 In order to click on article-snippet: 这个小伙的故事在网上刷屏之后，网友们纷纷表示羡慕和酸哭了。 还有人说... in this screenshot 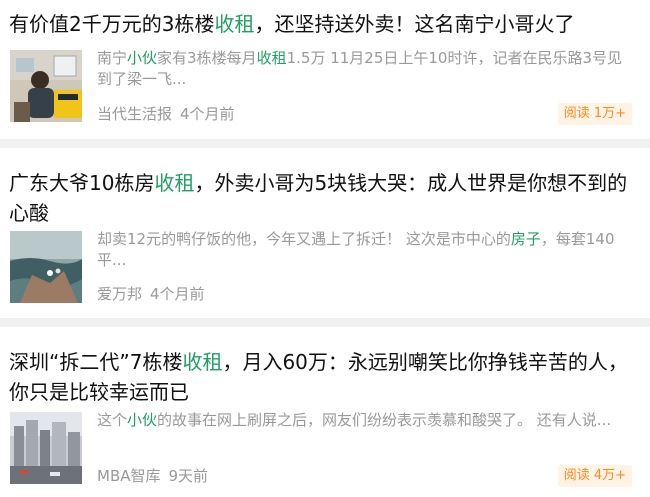, I will do `click(354, 420)`.